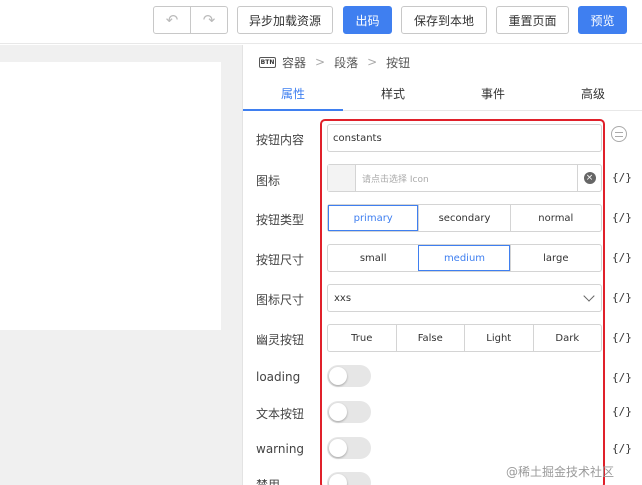 This screenshot has height=485, width=642. I want to click on watermark: @稀土掘金技术社区, so click(560, 472).